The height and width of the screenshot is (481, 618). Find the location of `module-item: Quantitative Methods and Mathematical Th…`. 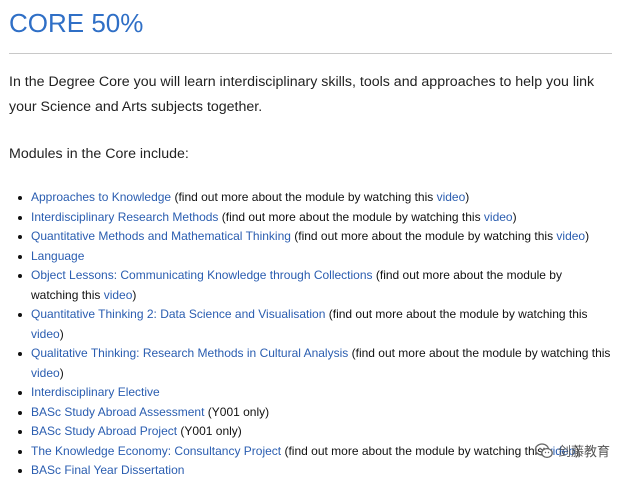

module-item: Quantitative Methods and Mathematical Th… is located at coordinates (315, 237).